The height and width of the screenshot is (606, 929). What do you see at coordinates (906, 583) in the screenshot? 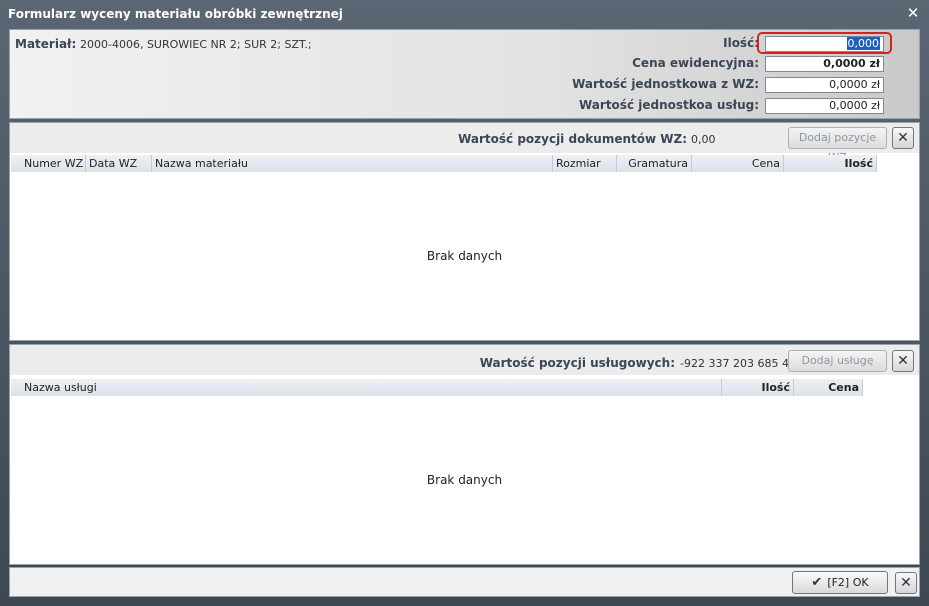
I see `cancel-icon: ✕` at bounding box center [906, 583].